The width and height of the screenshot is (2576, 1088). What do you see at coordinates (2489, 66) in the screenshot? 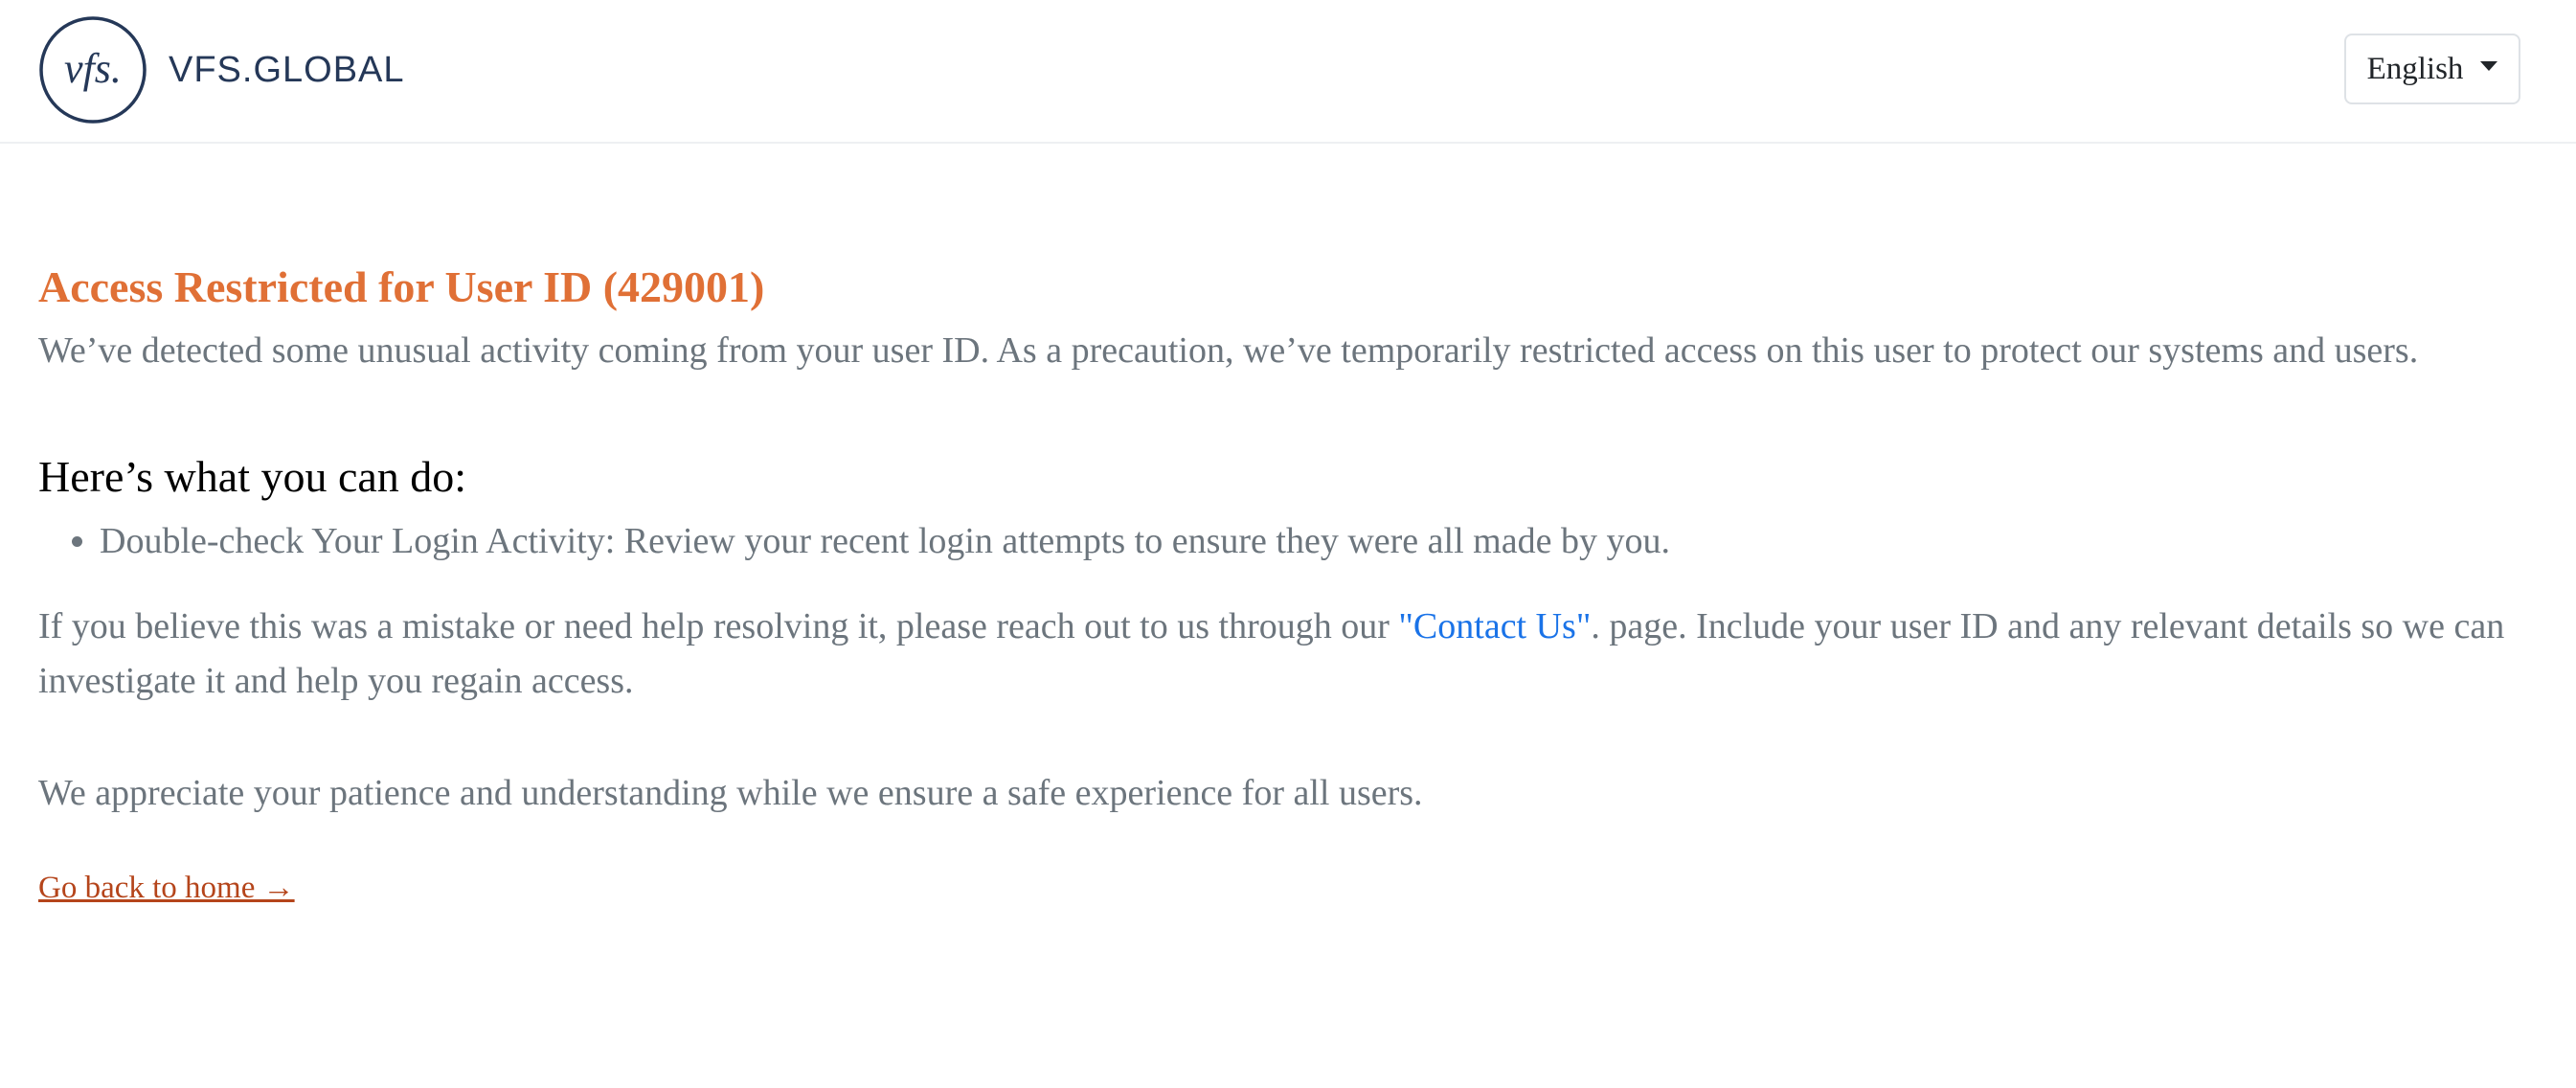
I see `caret-down-icon` at bounding box center [2489, 66].